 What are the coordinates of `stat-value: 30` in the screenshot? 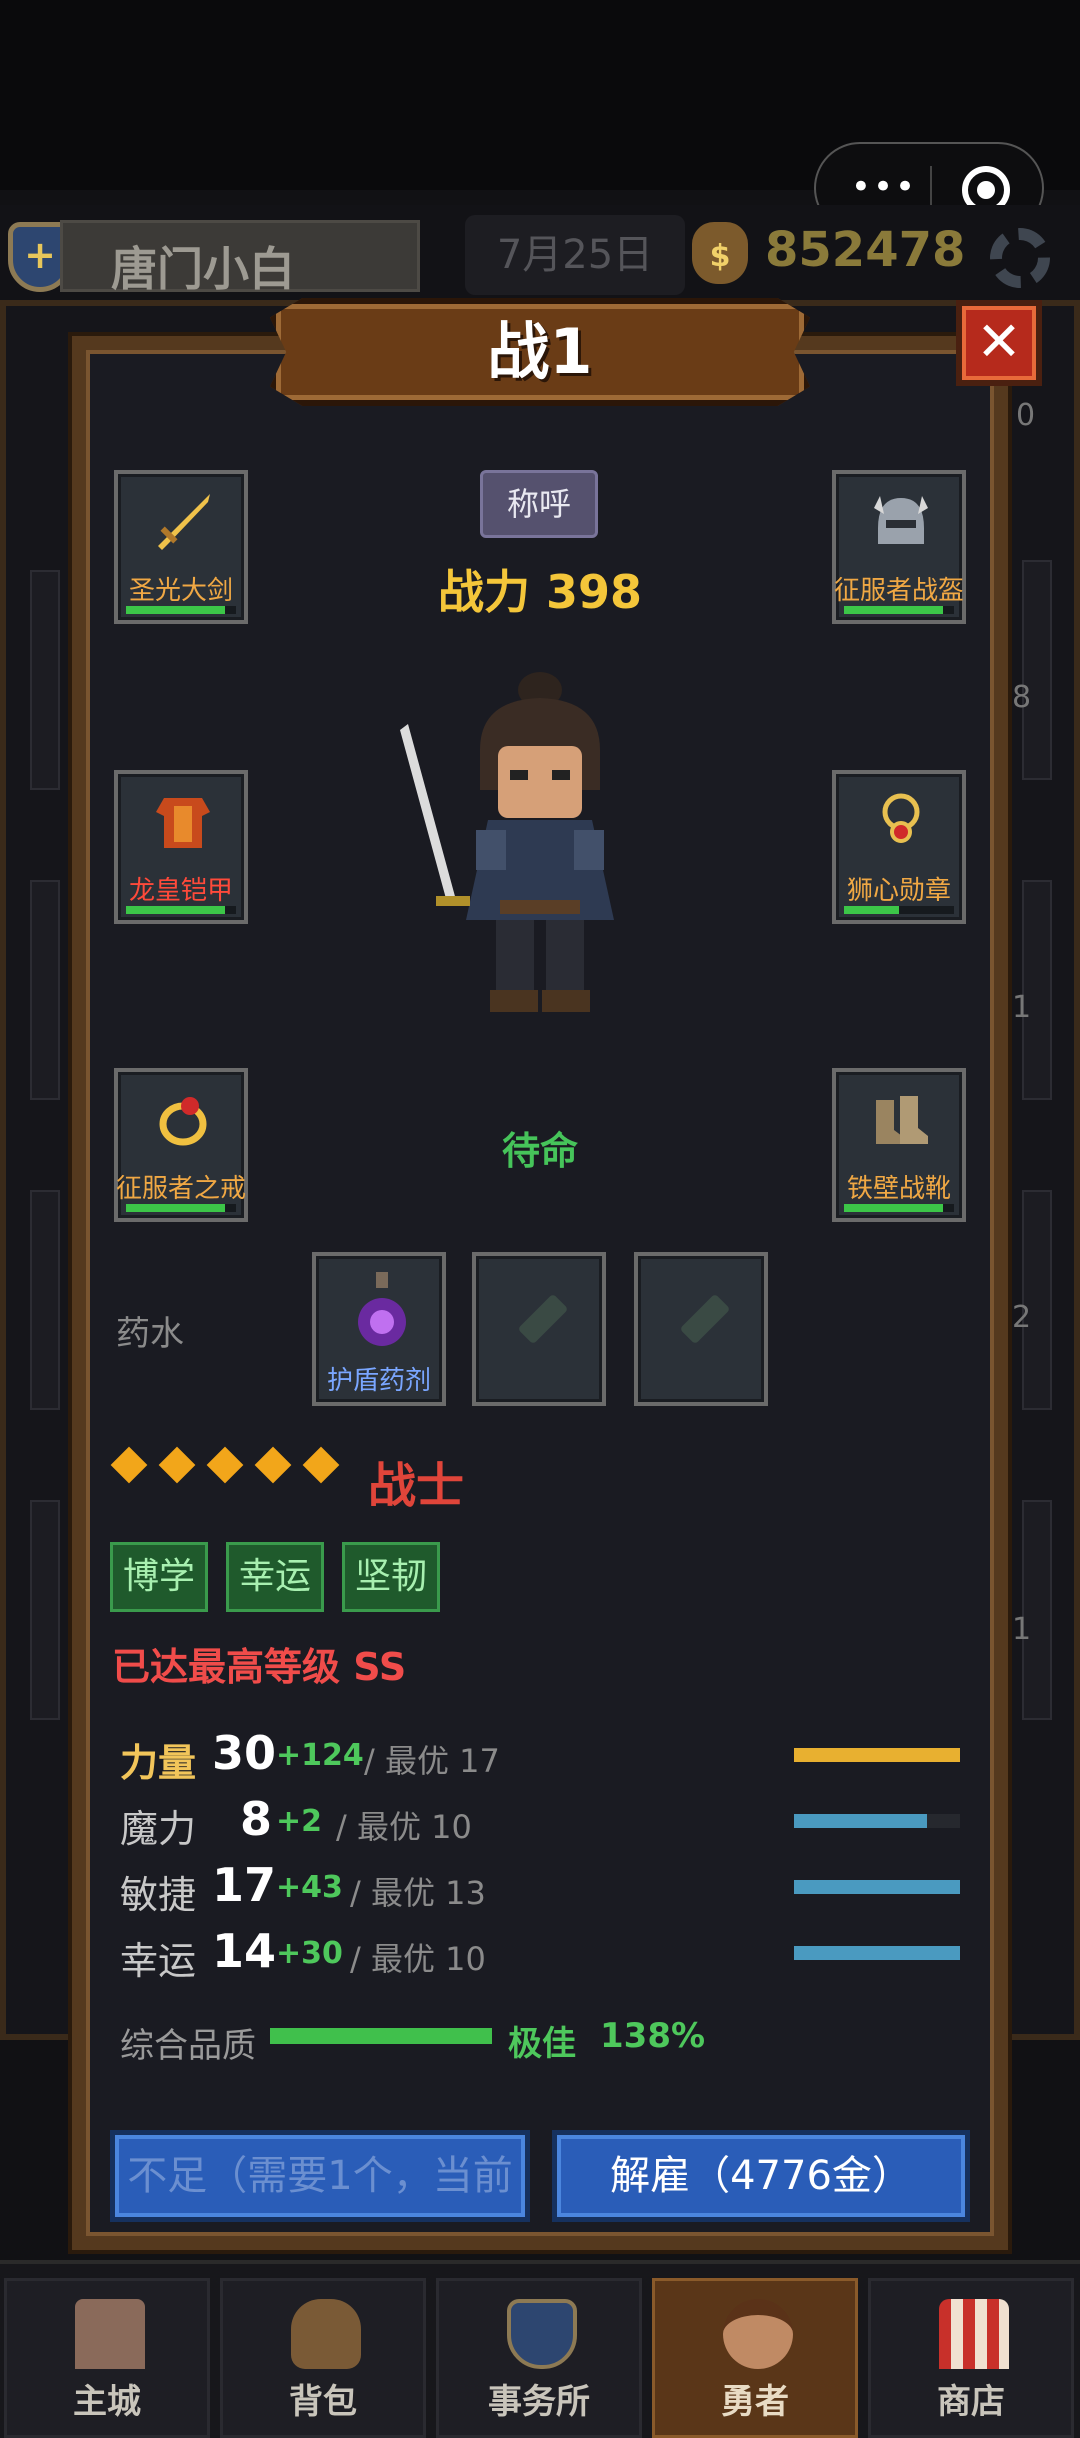 It's located at (244, 1753).